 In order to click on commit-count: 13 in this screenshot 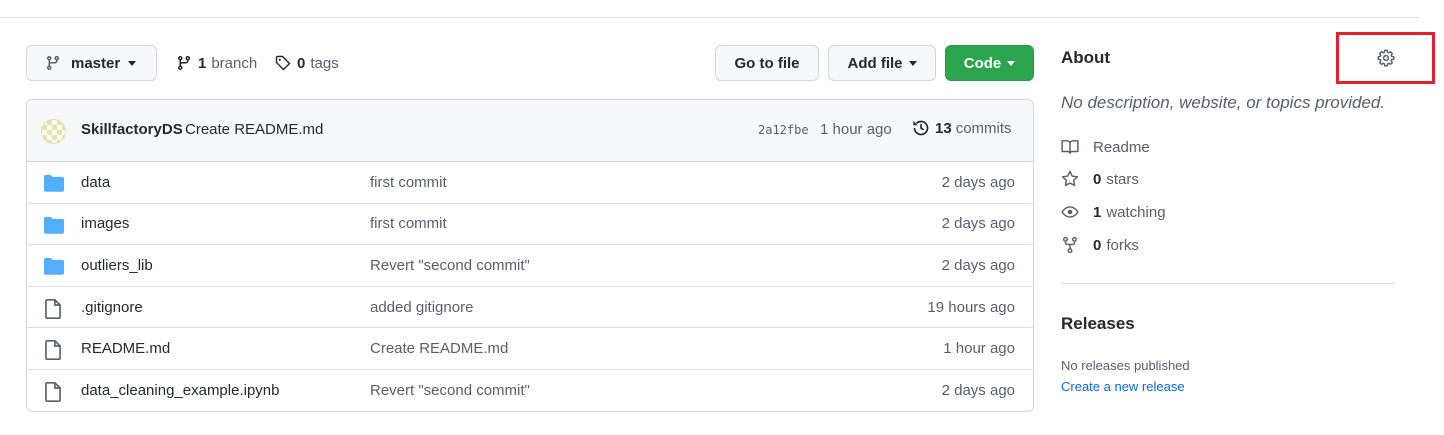, I will do `click(943, 128)`.